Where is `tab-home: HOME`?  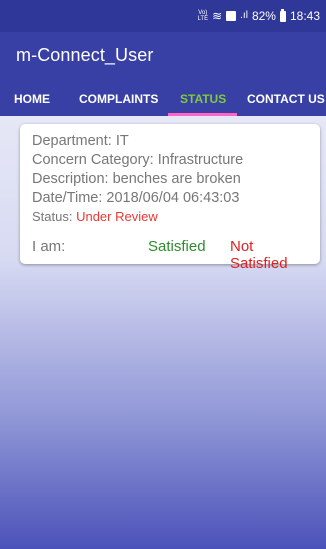
tab-home: HOME is located at coordinates (32, 99).